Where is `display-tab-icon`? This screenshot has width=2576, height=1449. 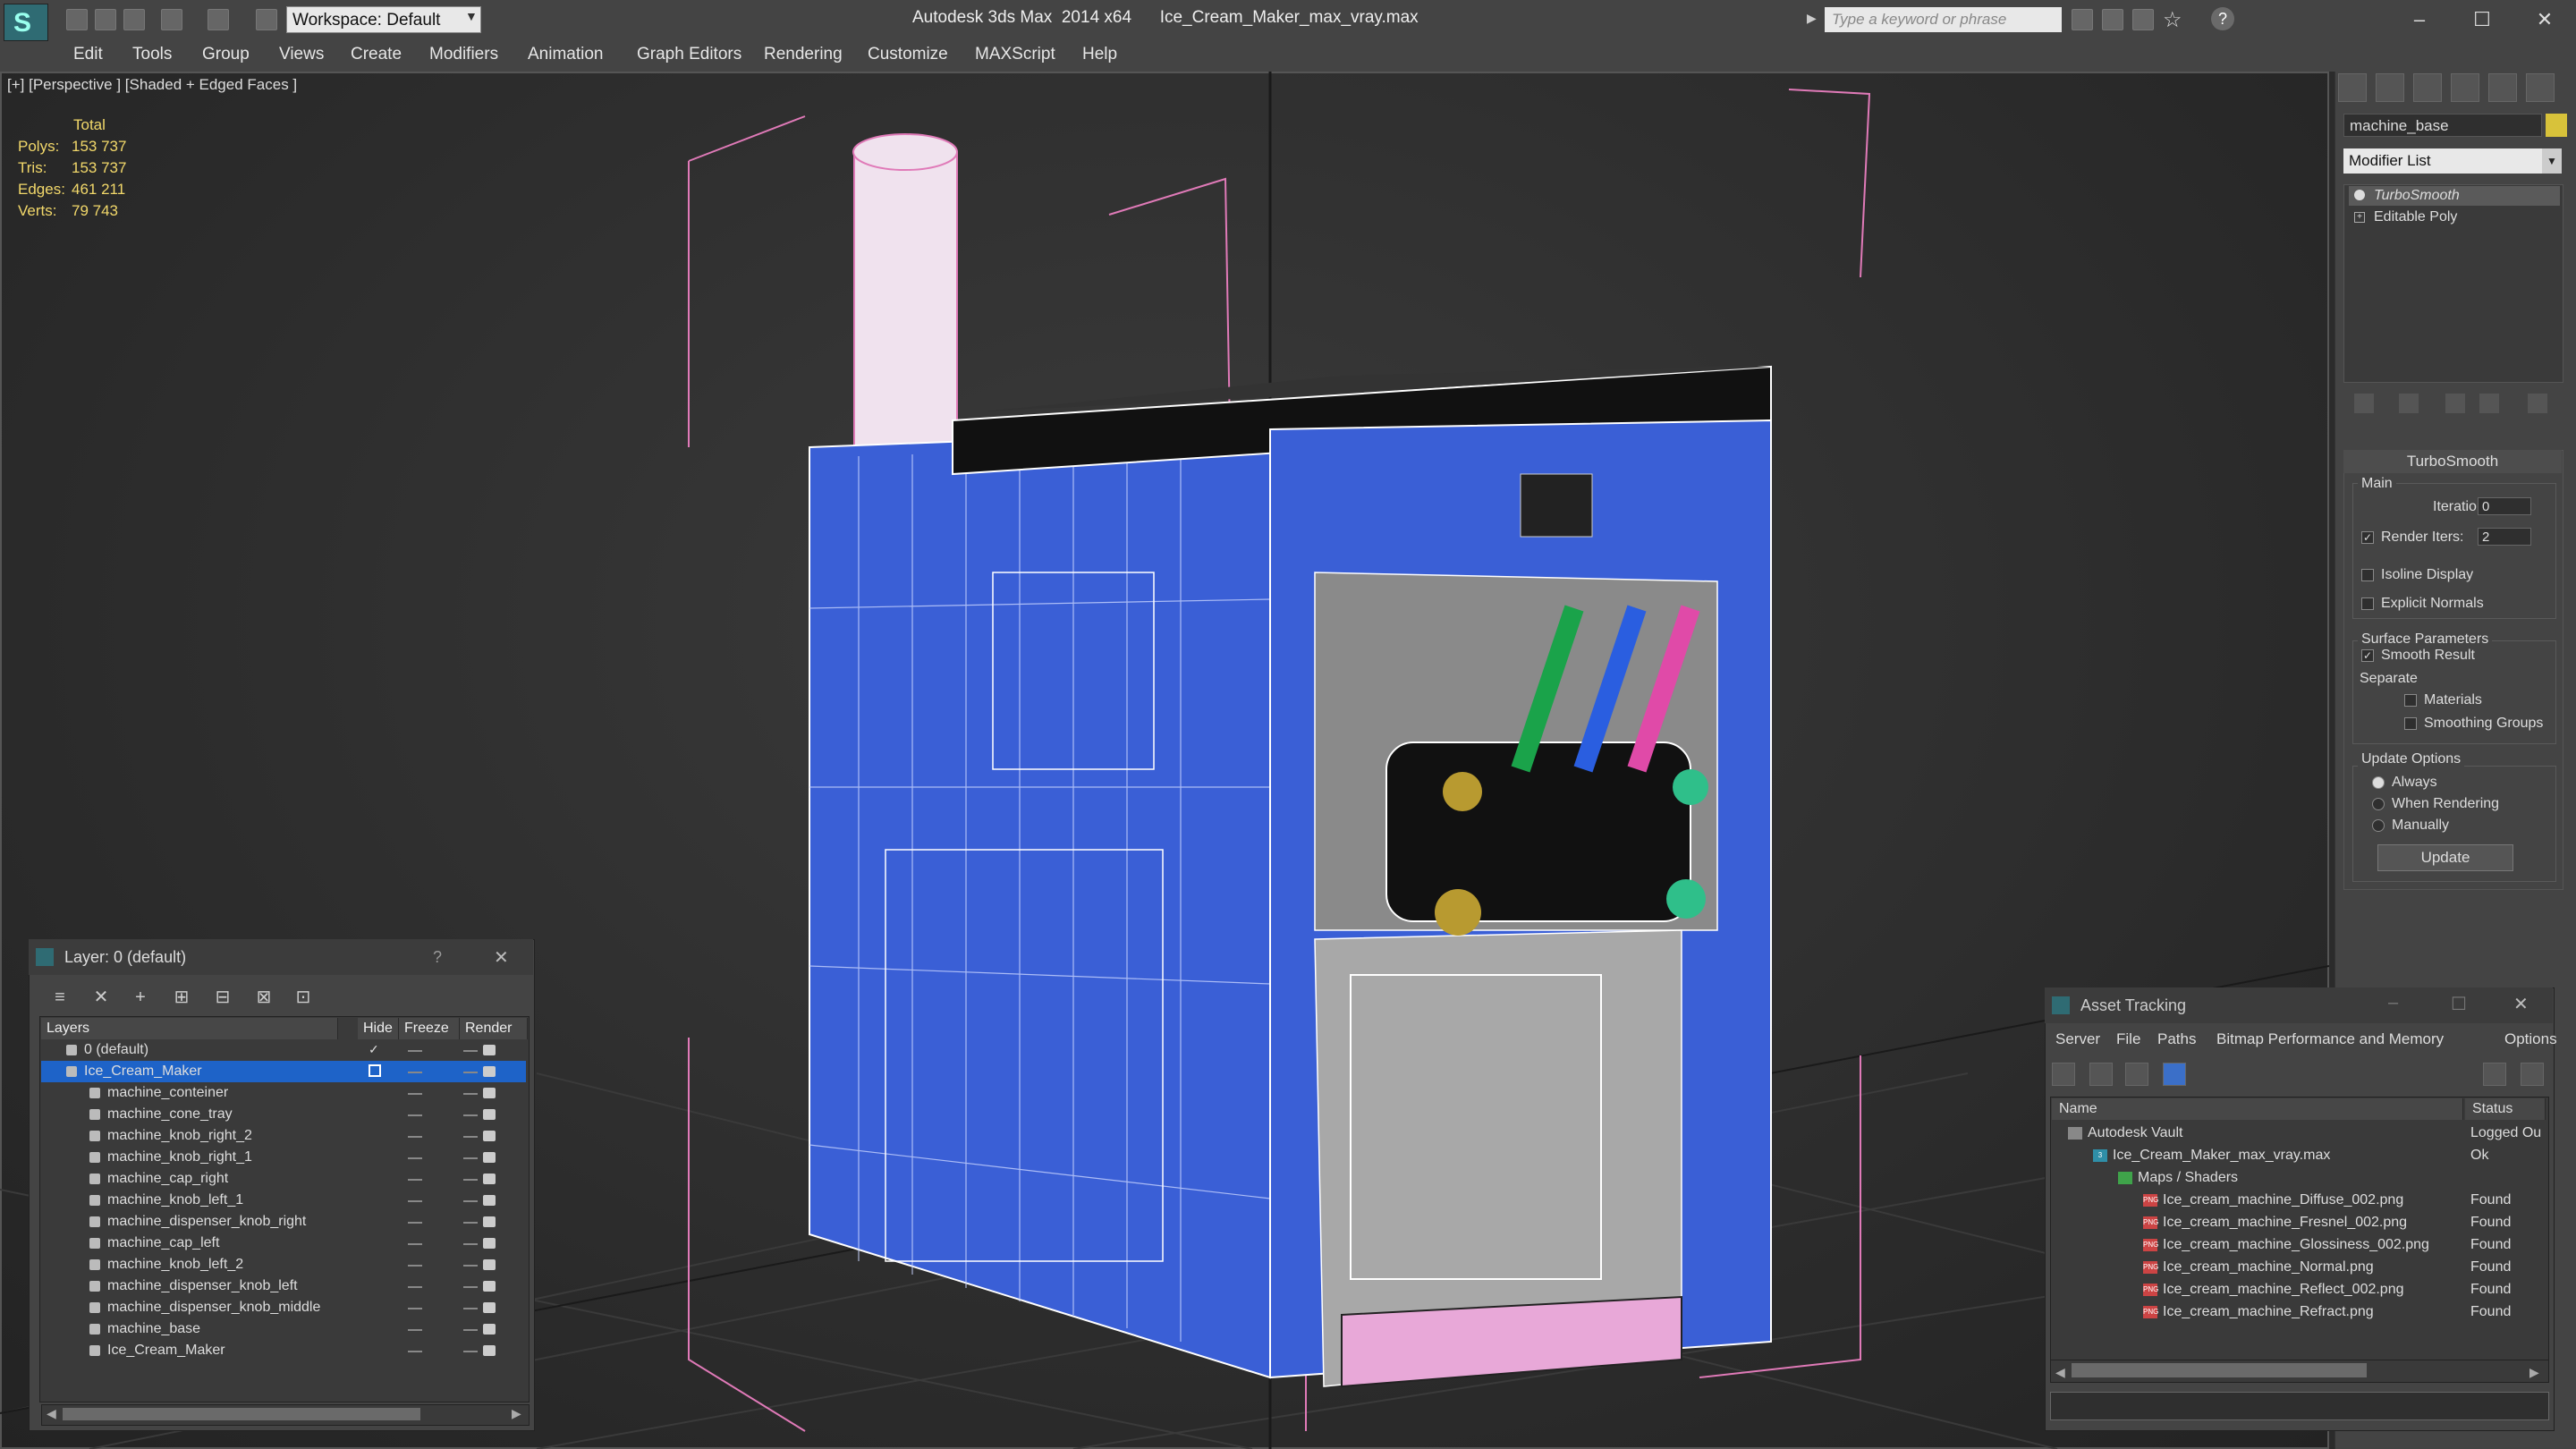
display-tab-icon is located at coordinates (2502, 87).